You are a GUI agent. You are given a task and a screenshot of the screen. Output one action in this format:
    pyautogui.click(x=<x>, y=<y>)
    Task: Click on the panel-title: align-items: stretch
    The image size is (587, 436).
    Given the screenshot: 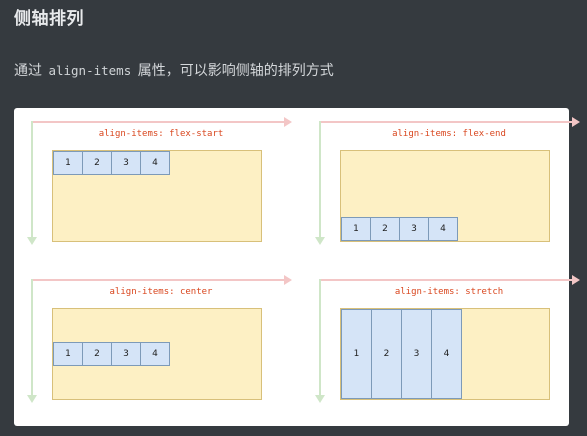 What is the action you would take?
    pyautogui.click(x=449, y=292)
    